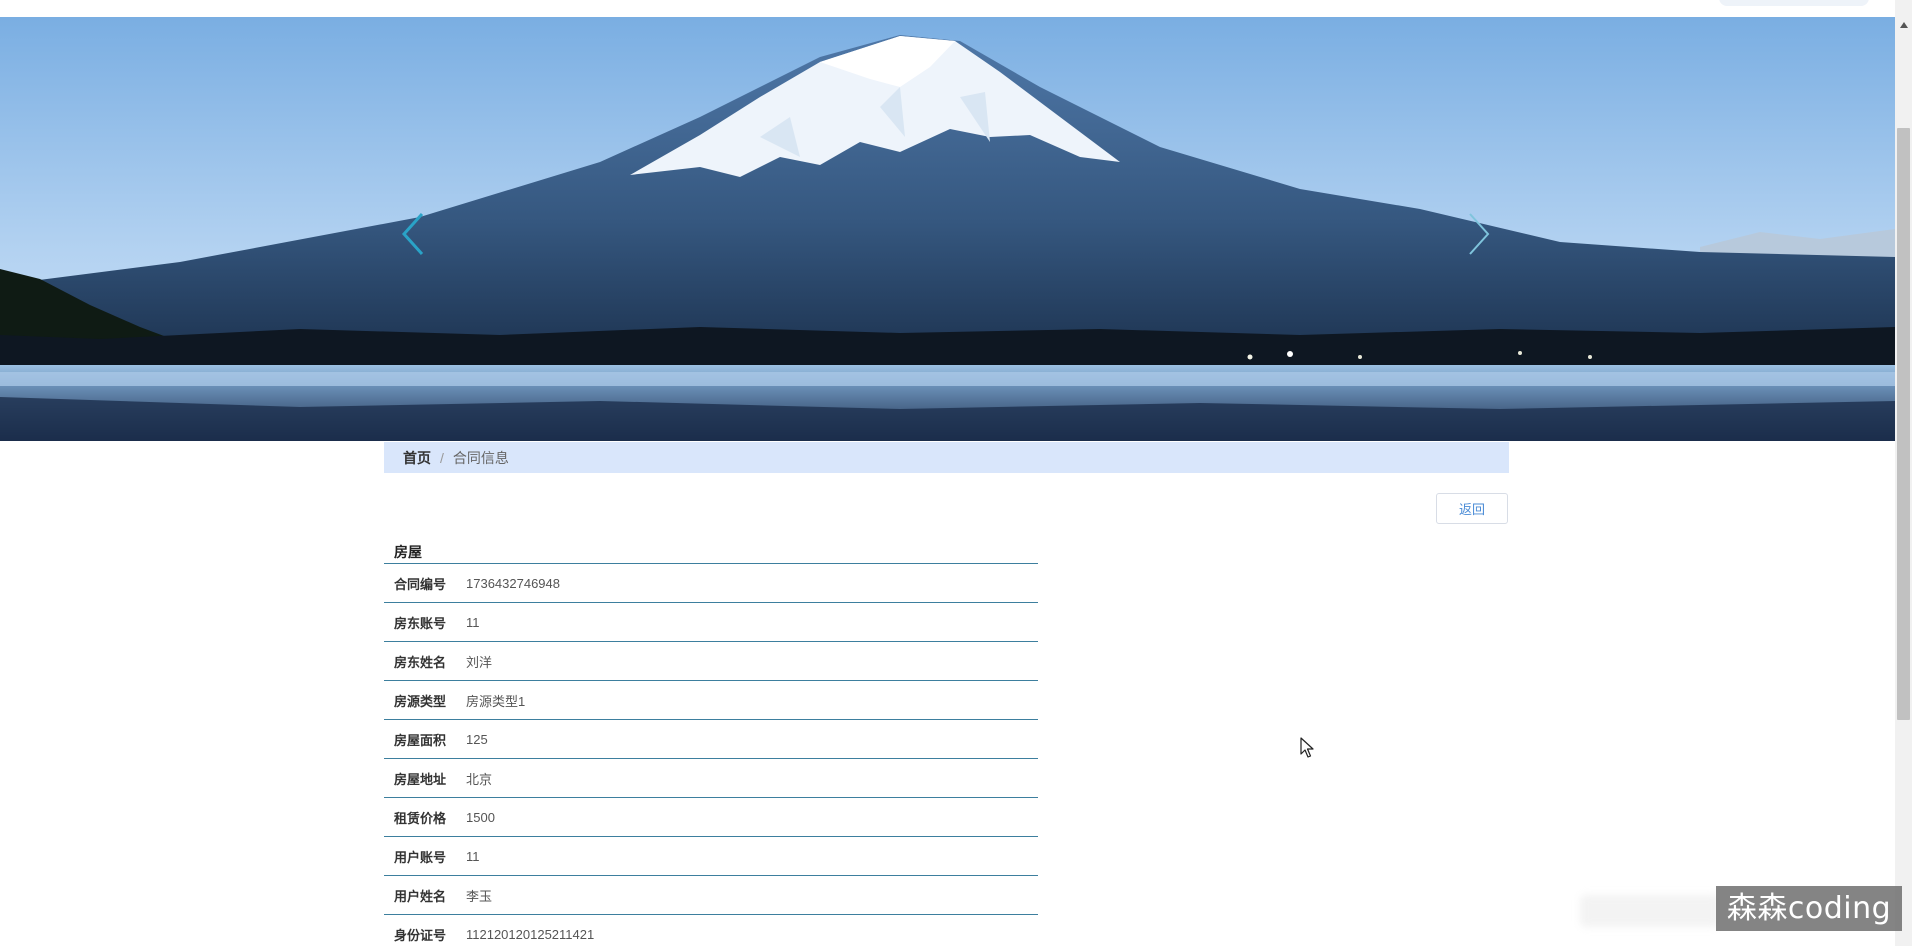  I want to click on watermark-label: 森森coding, so click(1809, 908).